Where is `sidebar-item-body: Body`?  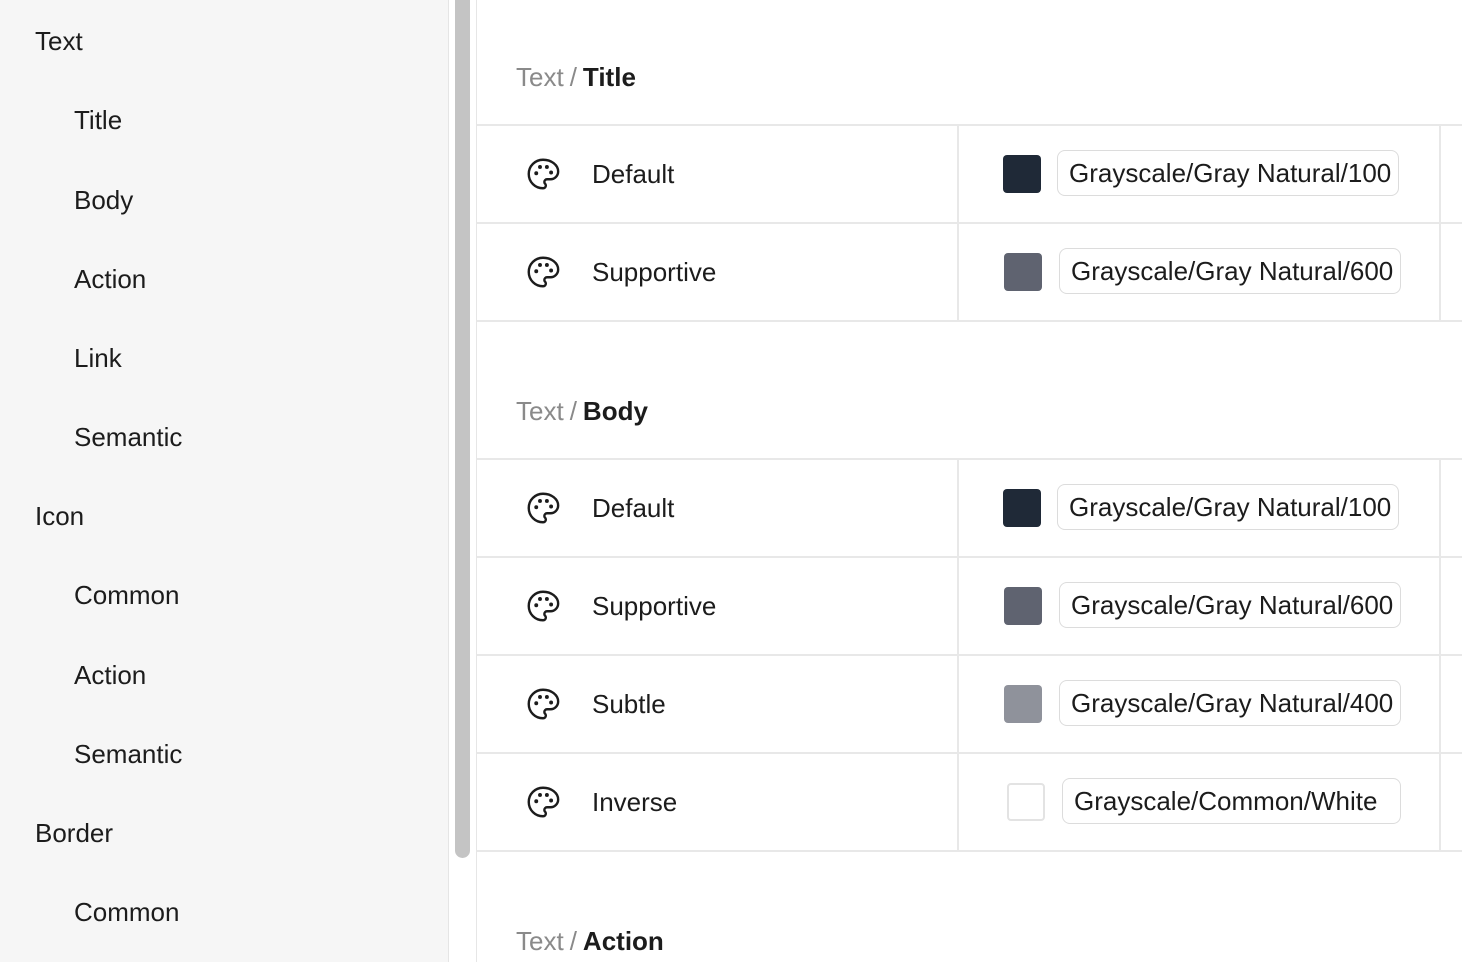 sidebar-item-body: Body is located at coordinates (103, 200).